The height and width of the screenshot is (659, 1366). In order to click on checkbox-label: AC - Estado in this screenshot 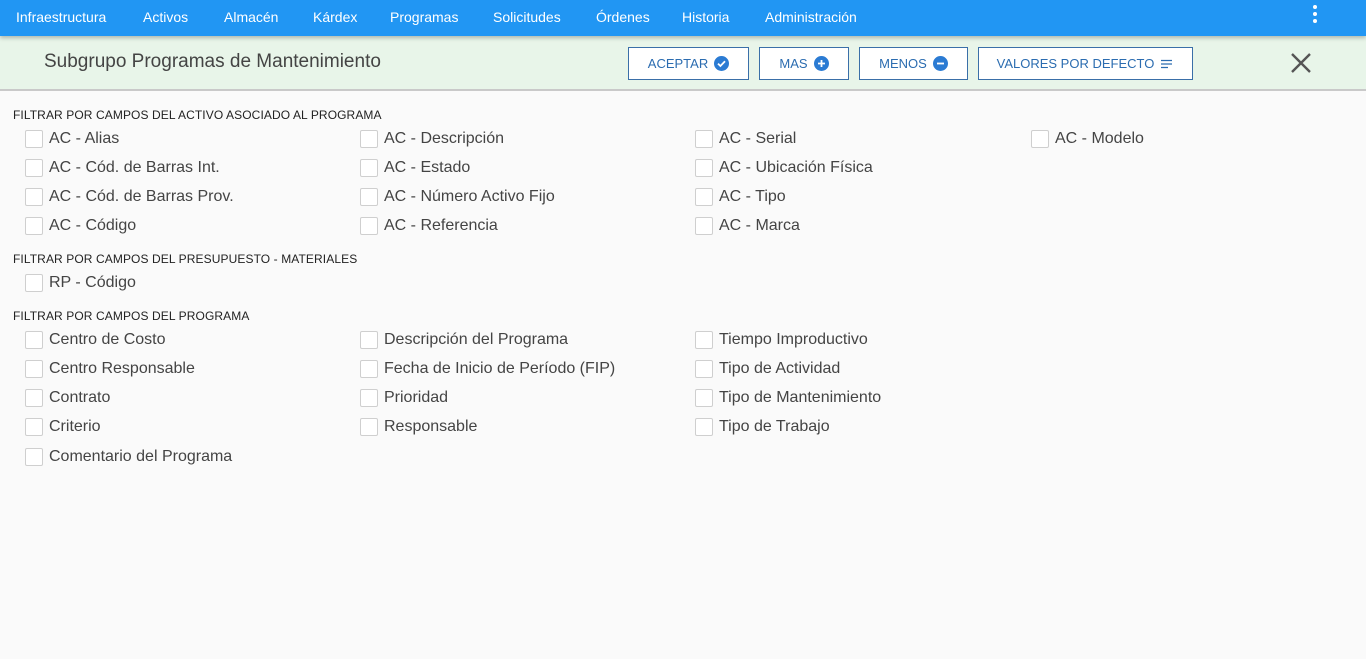, I will do `click(427, 167)`.